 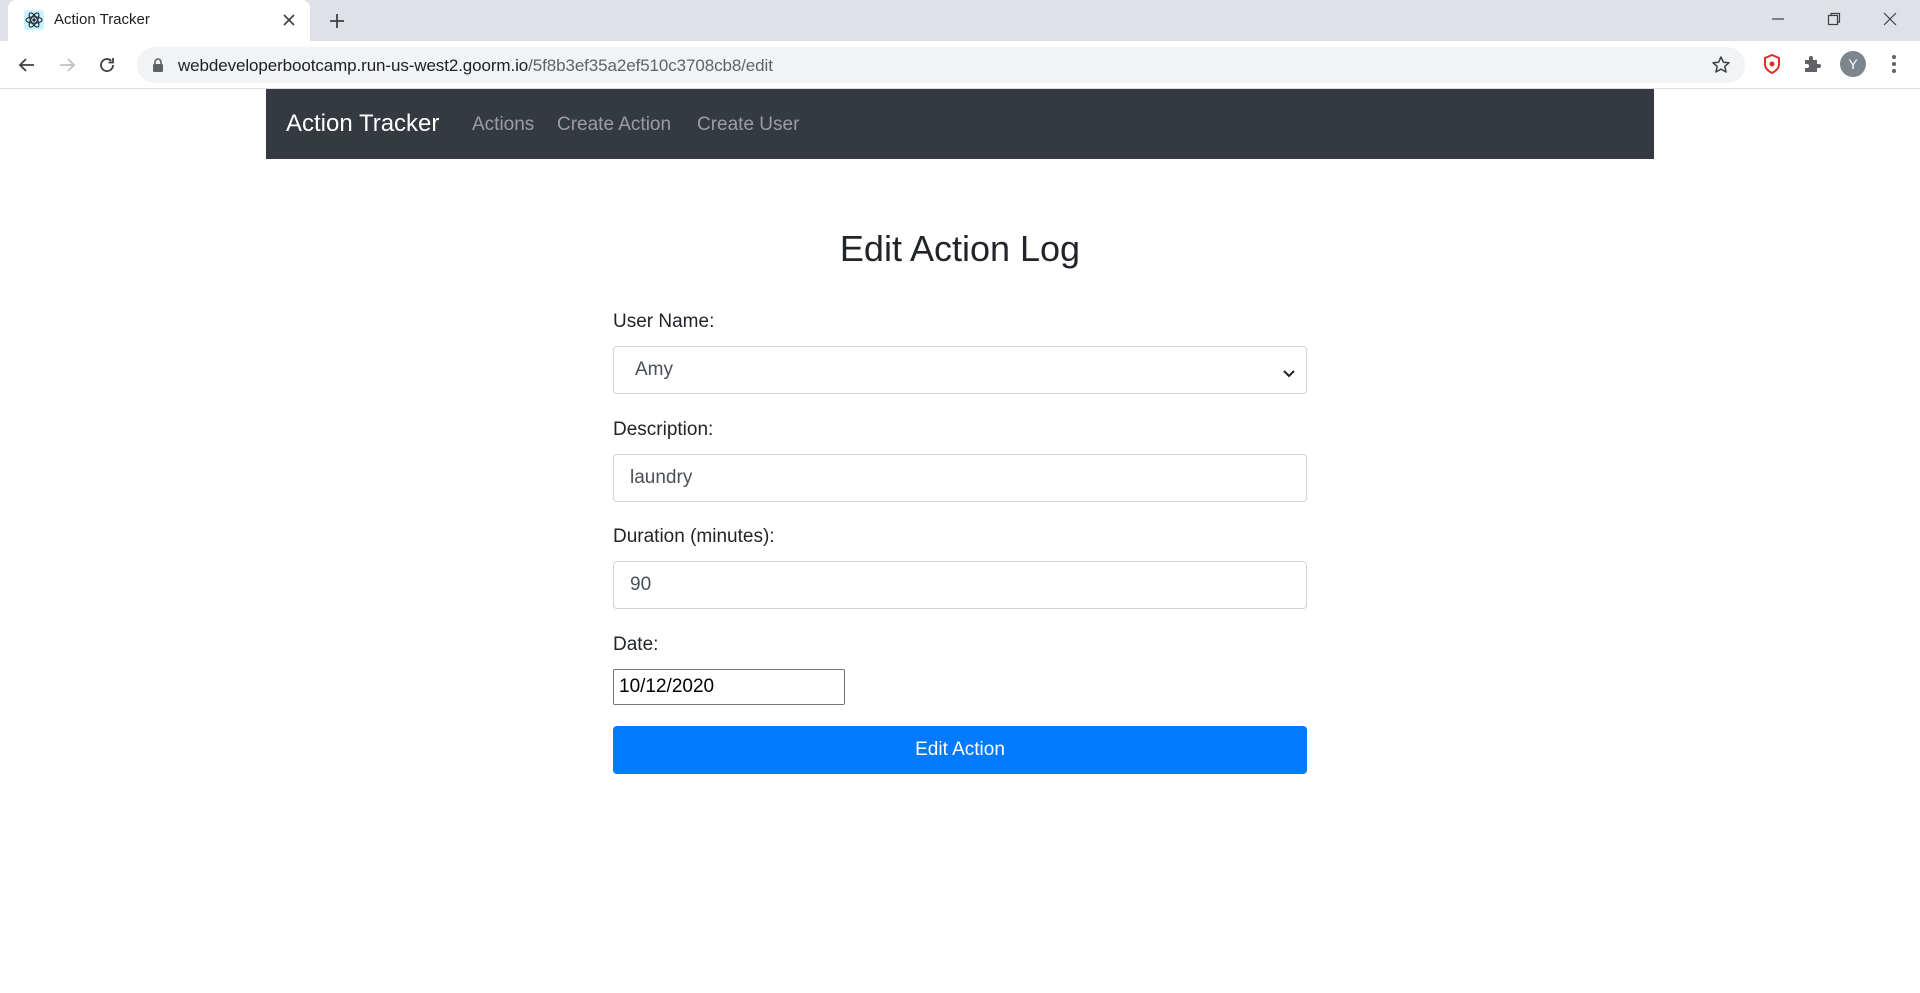 What do you see at coordinates (337, 21) in the screenshot?
I see `new-tab-icon` at bounding box center [337, 21].